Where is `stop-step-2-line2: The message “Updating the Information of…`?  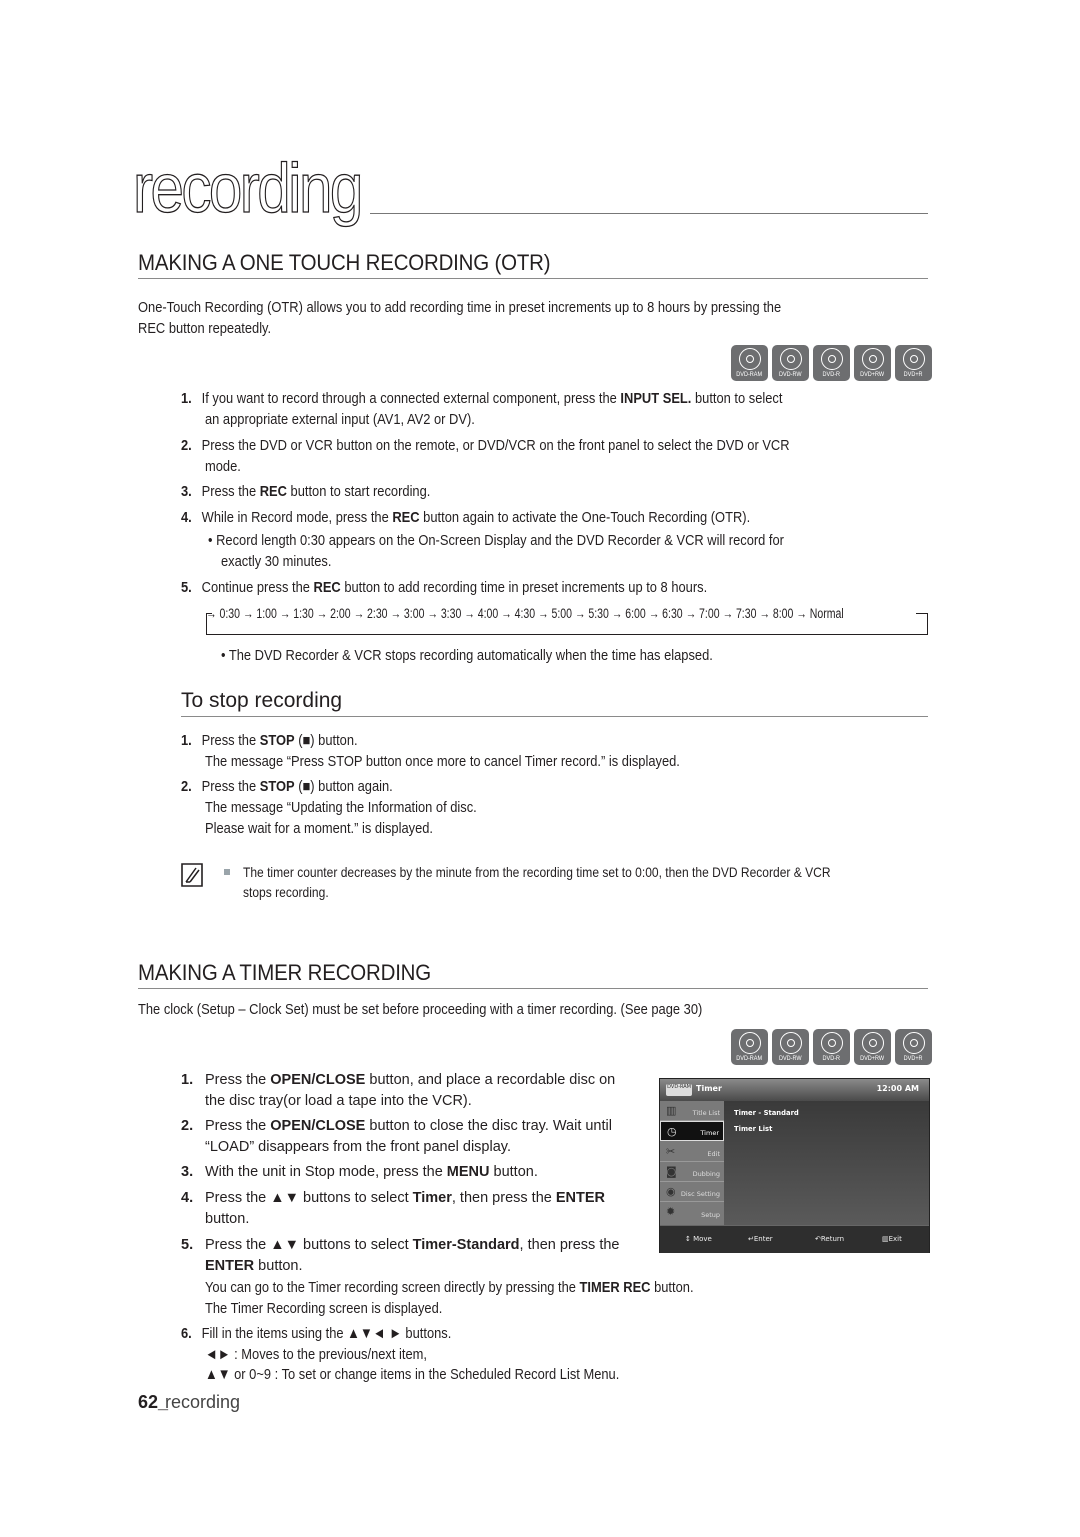
stop-step-2-line2: The message “Updating the Information of… is located at coordinates (341, 807).